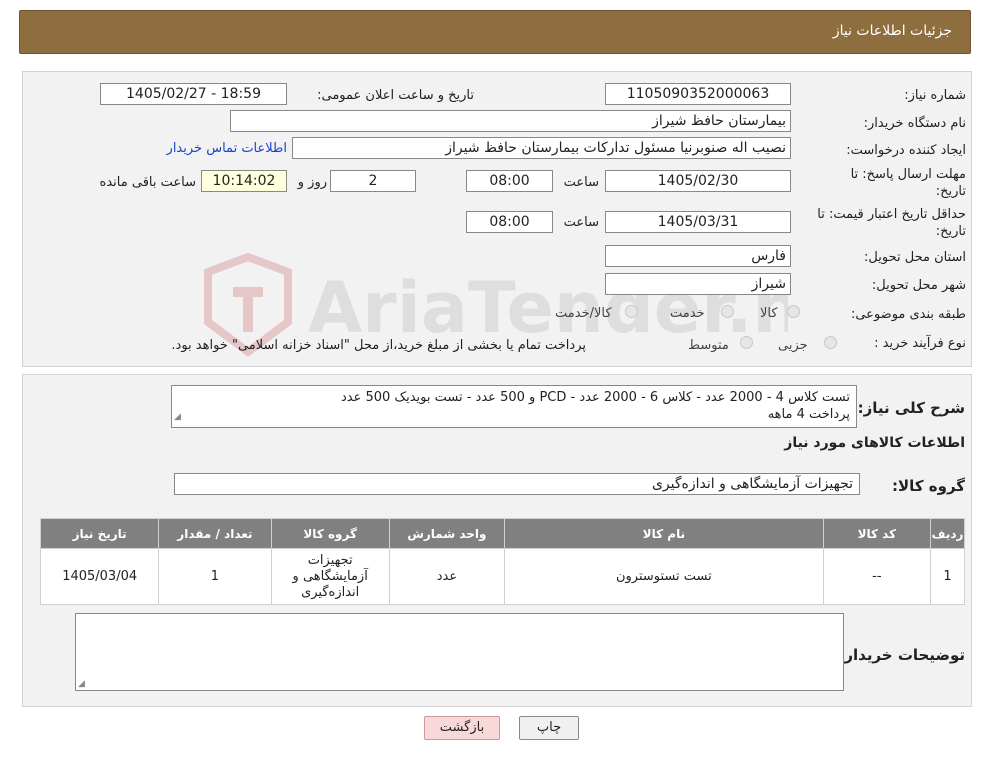 The height and width of the screenshot is (760, 985). Describe the element at coordinates (462, 728) in the screenshot. I see `back-button: بازگشت` at that location.